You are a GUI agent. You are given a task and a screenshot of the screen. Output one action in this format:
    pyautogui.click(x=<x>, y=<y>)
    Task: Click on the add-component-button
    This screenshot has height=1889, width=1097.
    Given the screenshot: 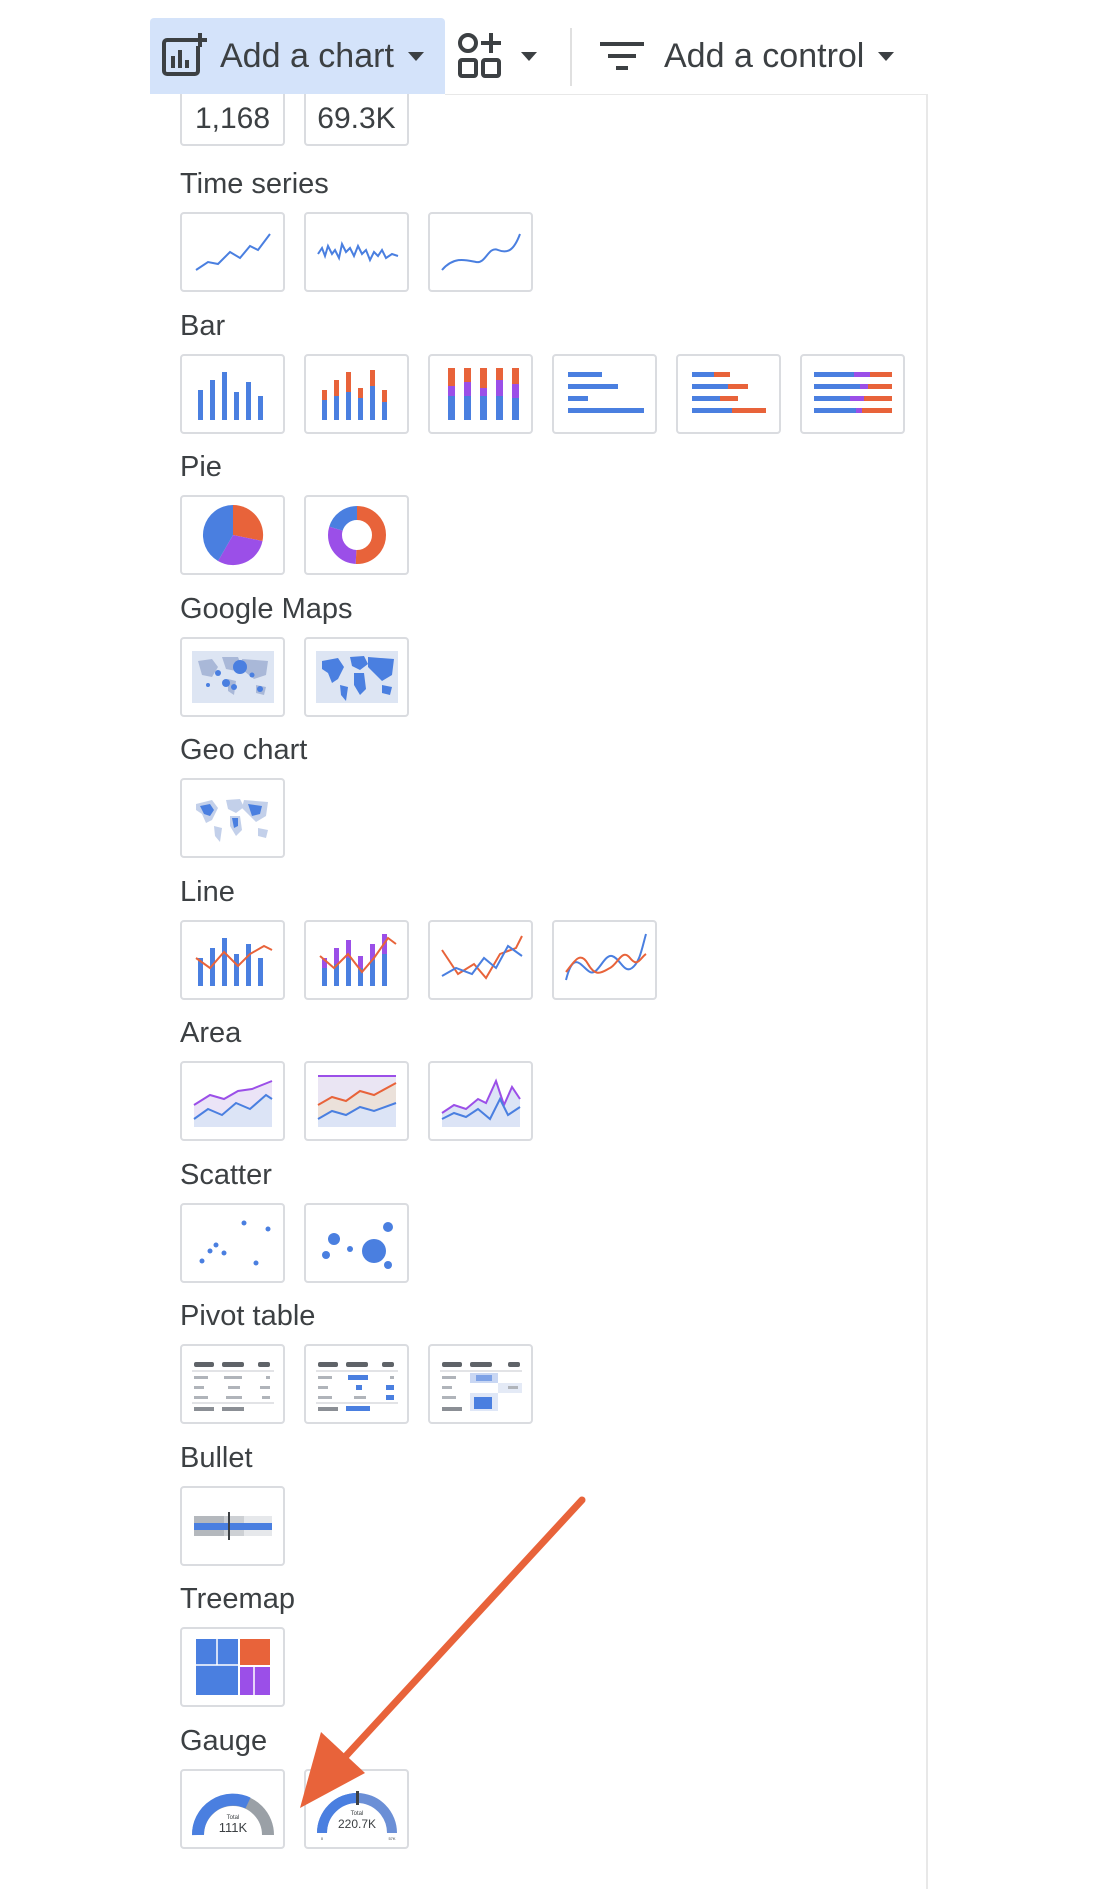 What is the action you would take?
    pyautogui.click(x=500, y=56)
    